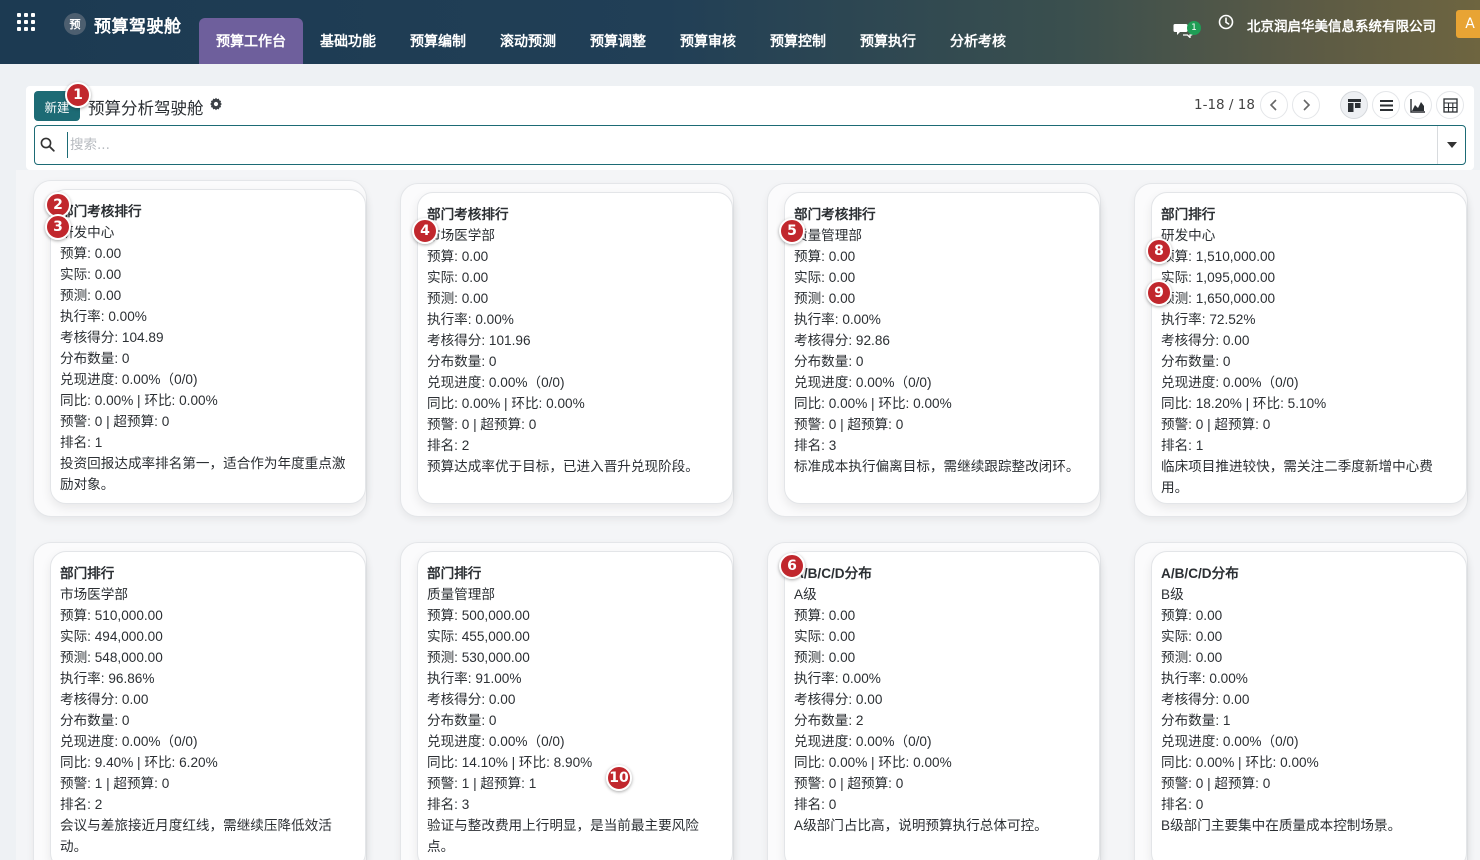 The image size is (1480, 860). I want to click on menu-item-basic: 基础功能, so click(348, 41).